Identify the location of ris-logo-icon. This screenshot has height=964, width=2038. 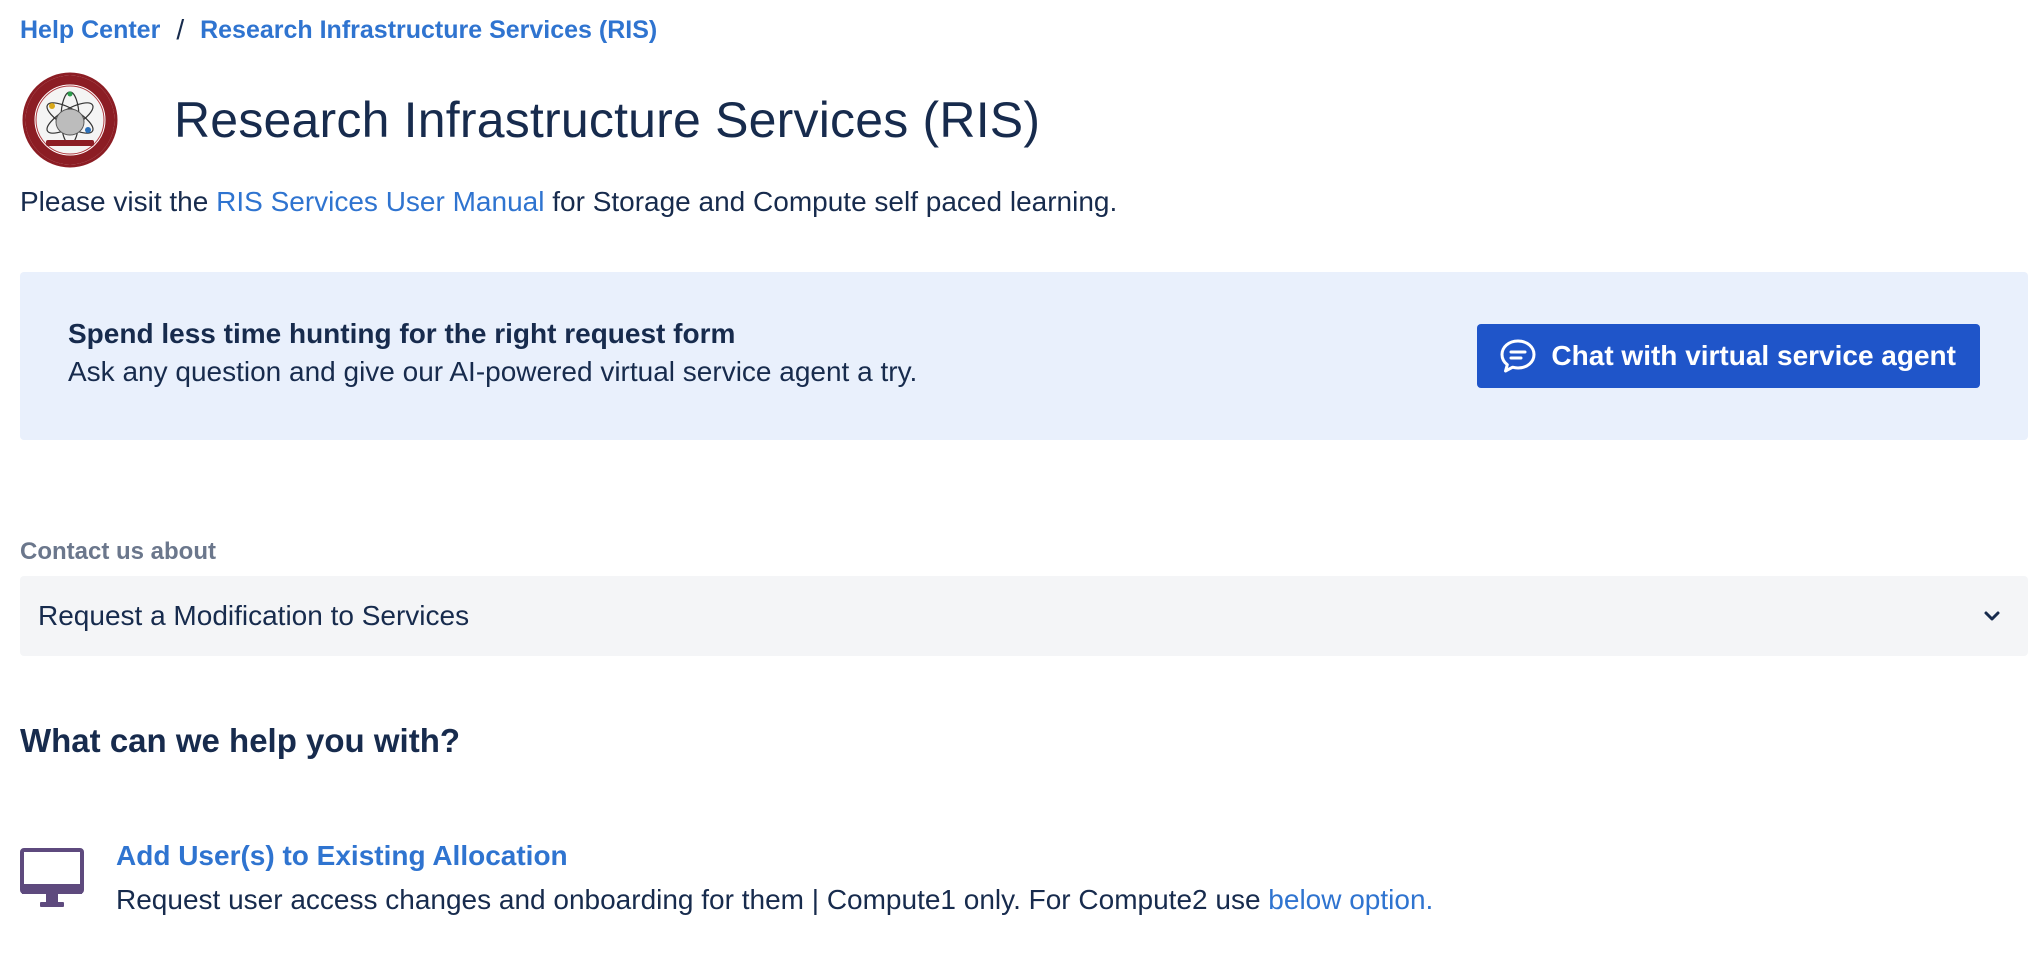
(70, 120).